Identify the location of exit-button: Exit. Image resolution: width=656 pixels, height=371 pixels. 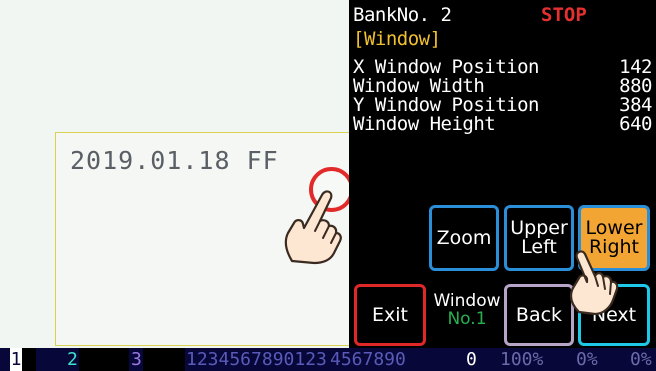
(390, 315).